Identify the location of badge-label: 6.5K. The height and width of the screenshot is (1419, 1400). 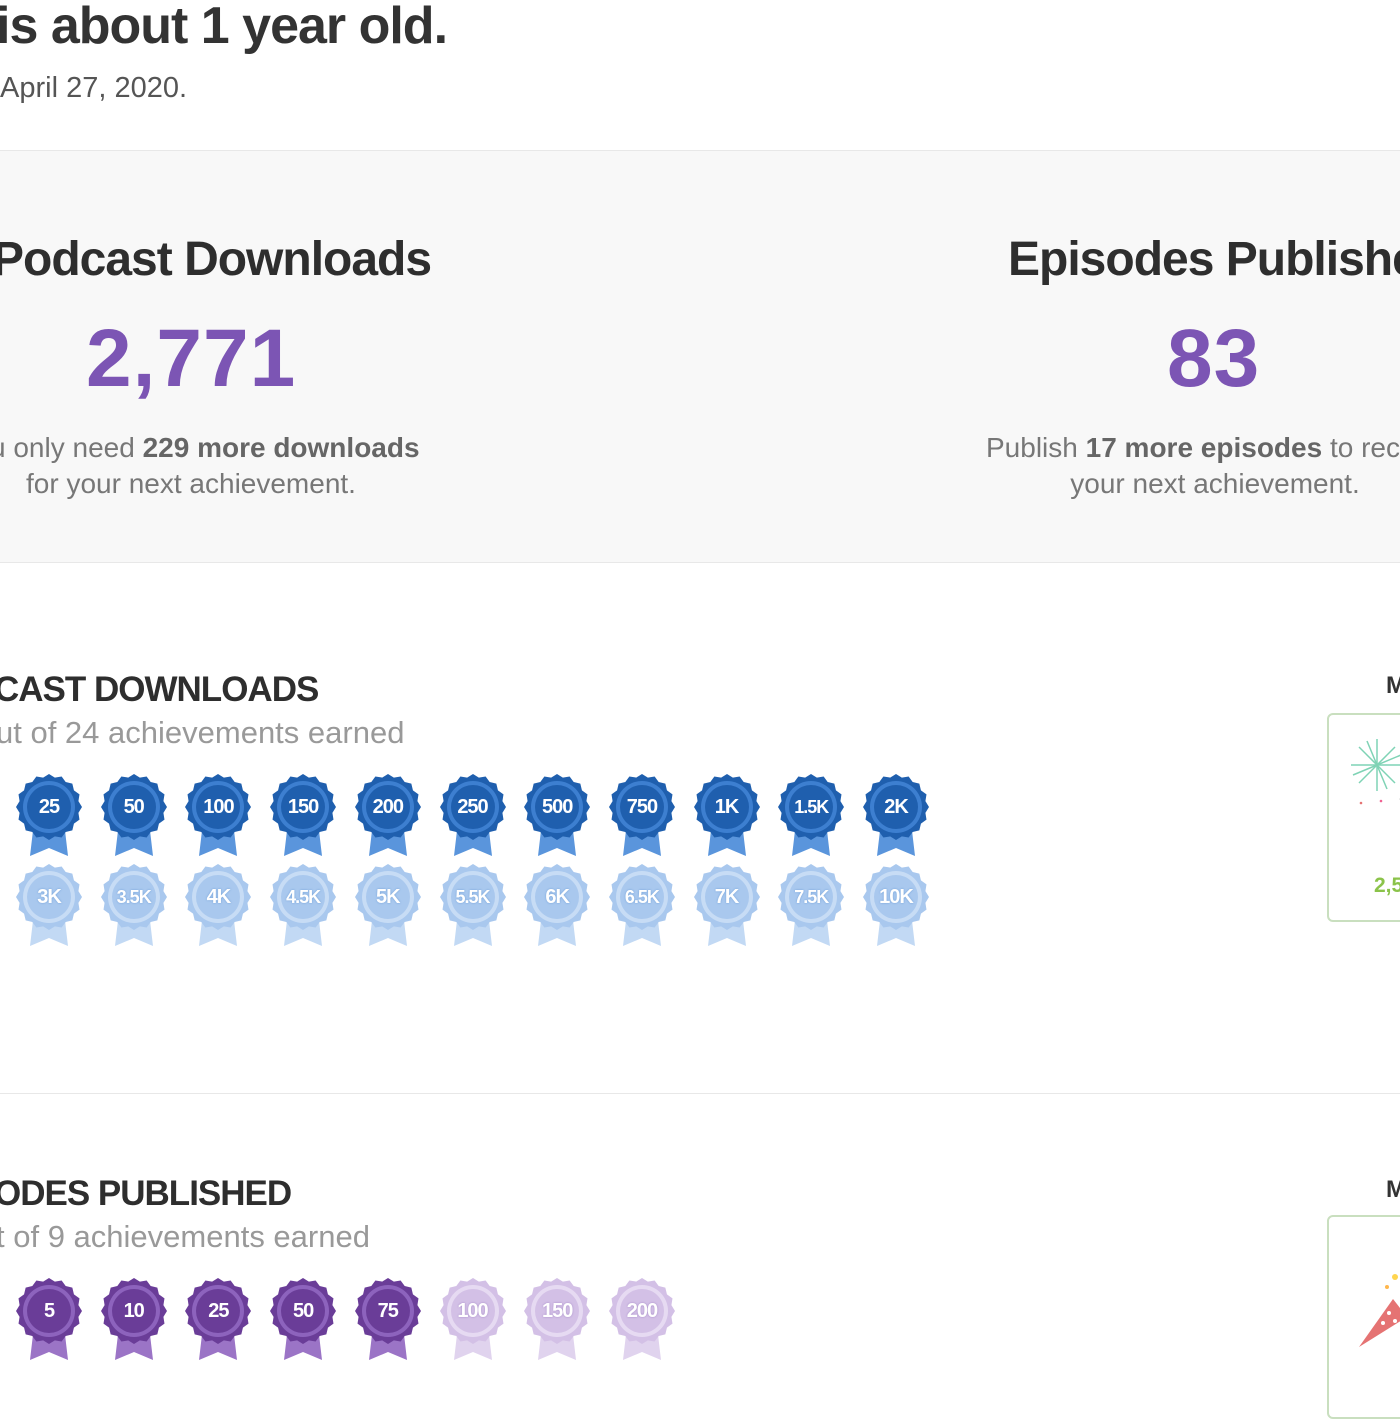
(642, 897).